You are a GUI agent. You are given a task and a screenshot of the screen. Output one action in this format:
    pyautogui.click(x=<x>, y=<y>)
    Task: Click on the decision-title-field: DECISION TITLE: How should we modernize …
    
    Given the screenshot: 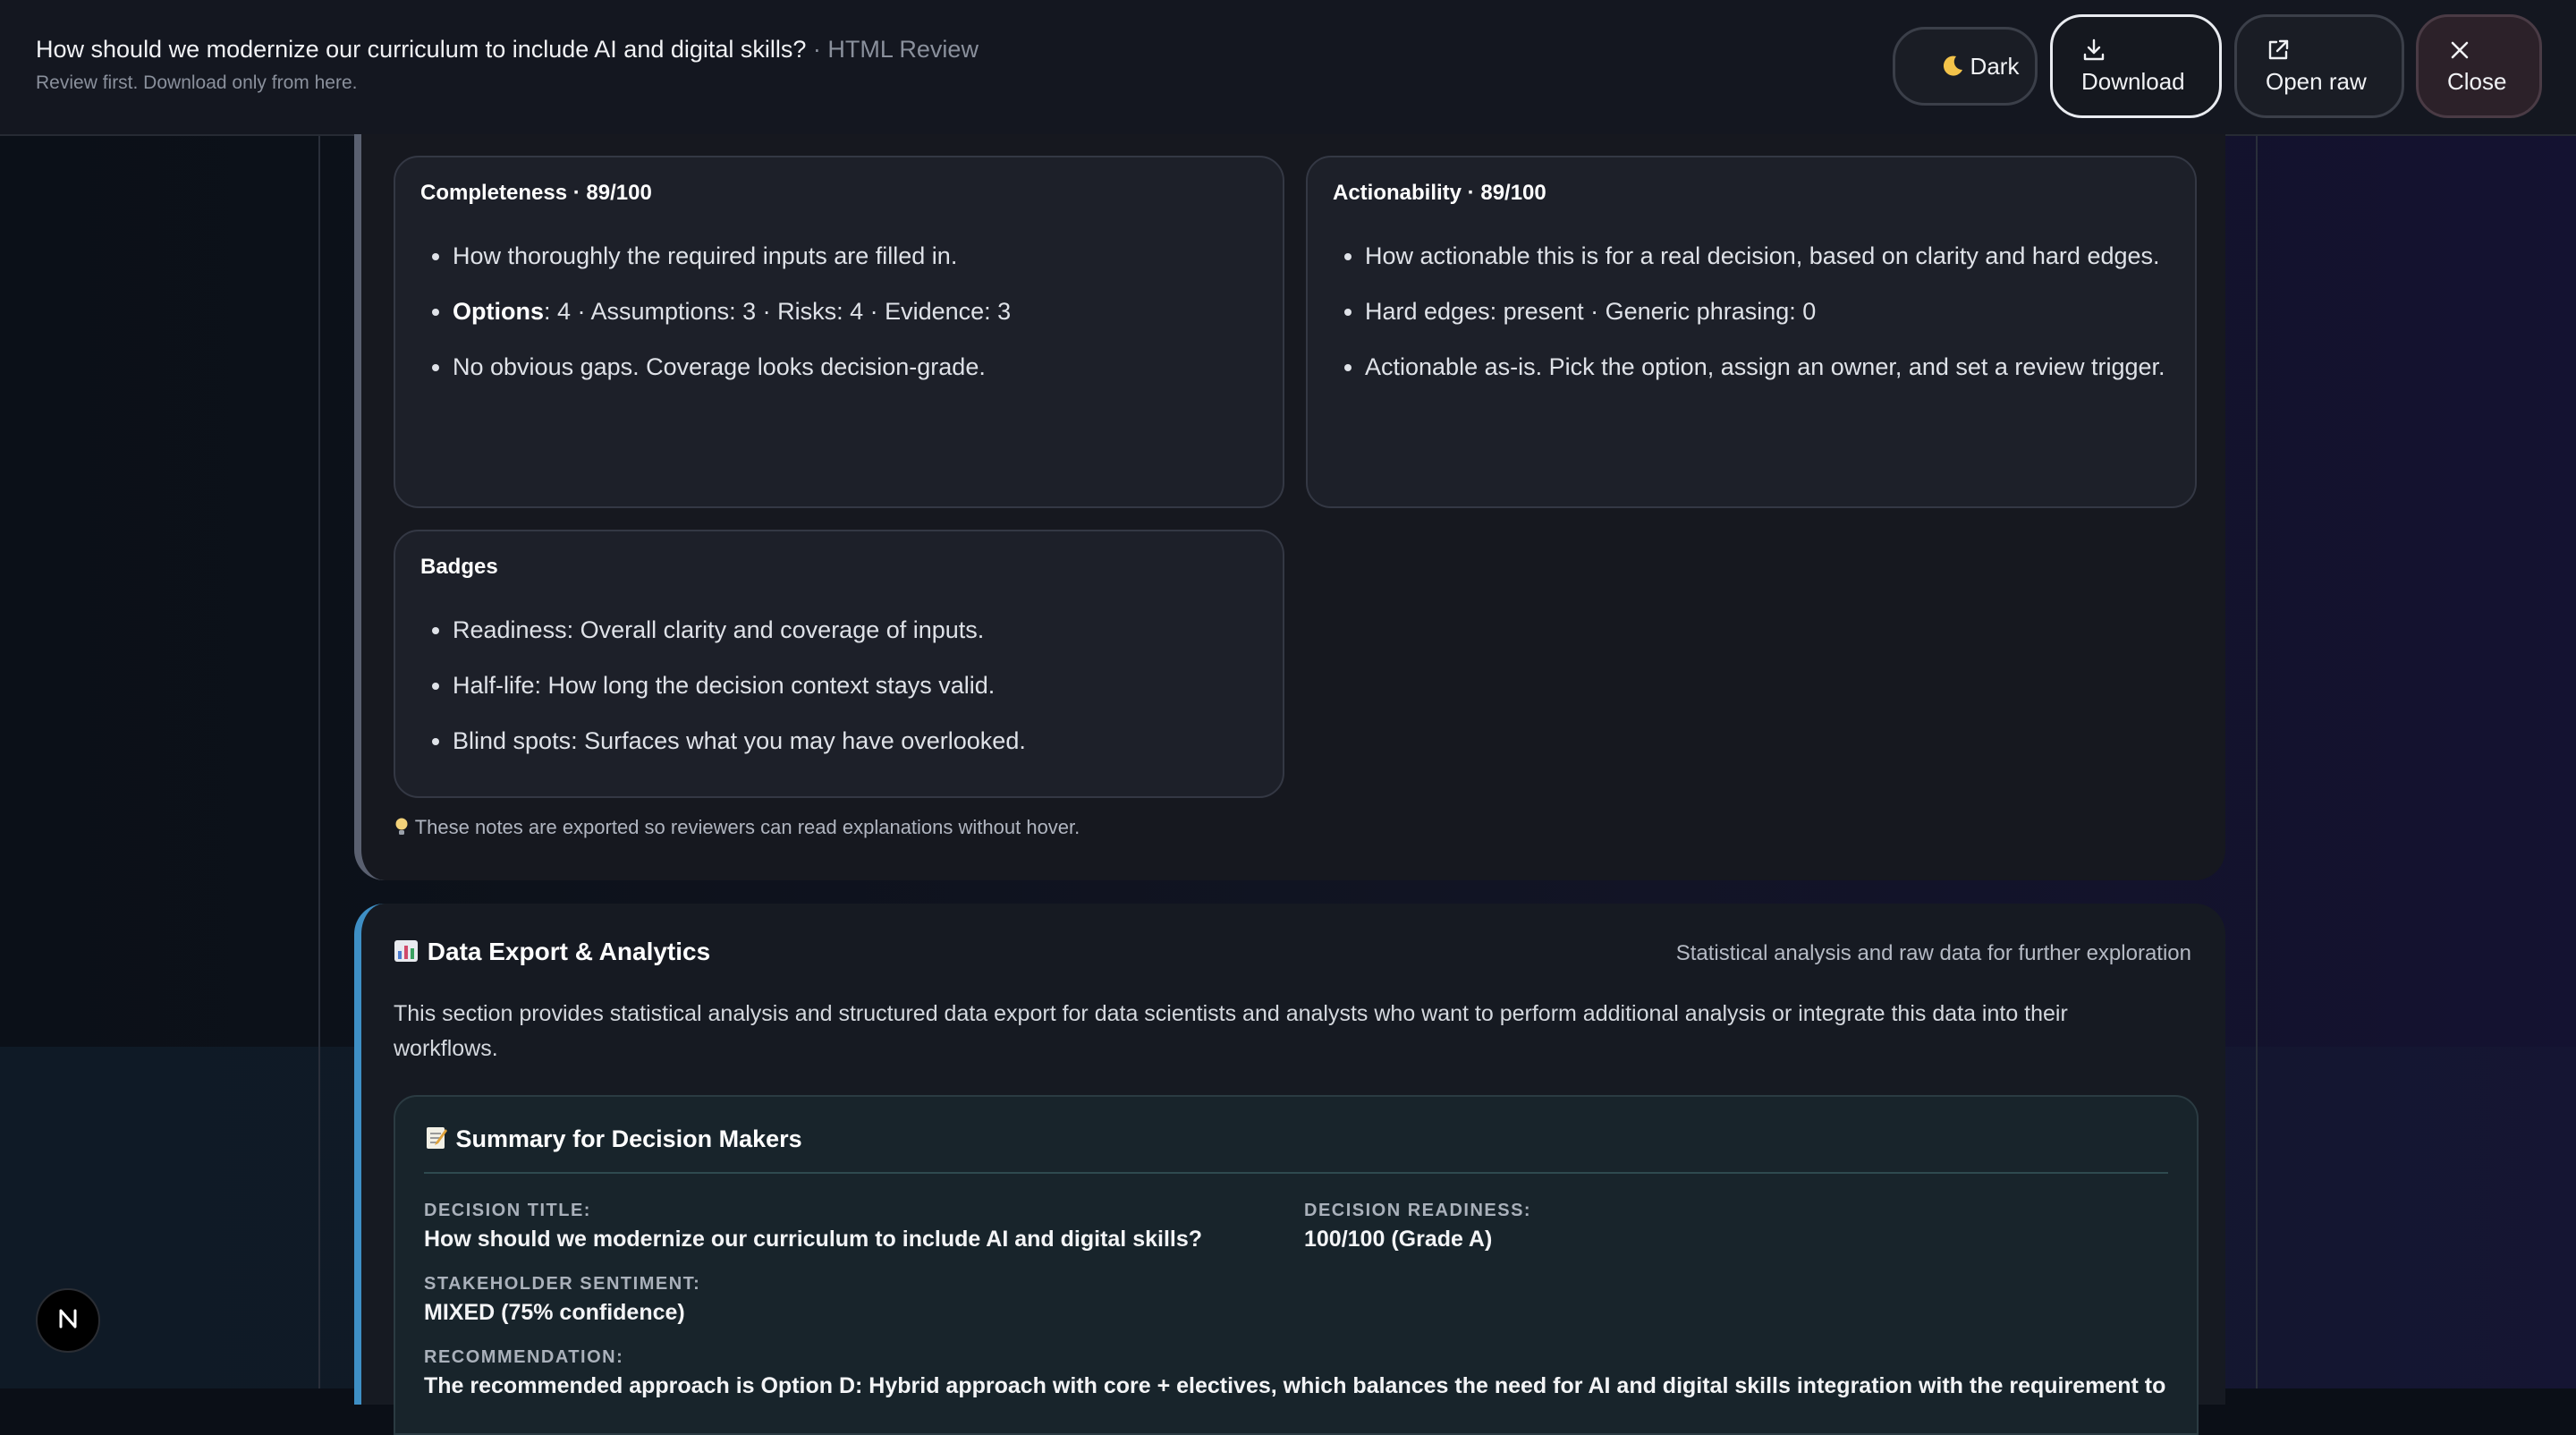 What is the action you would take?
    pyautogui.click(x=813, y=1226)
    